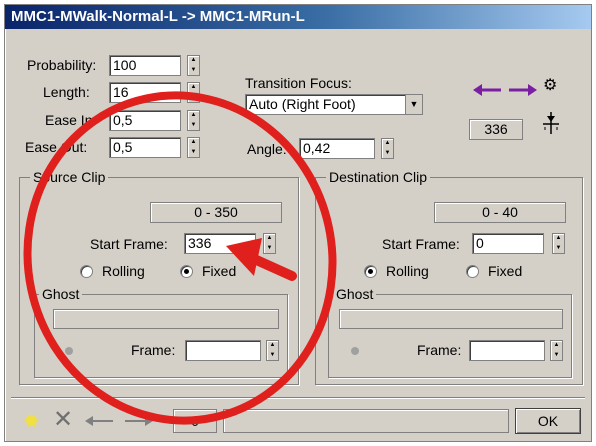  Describe the element at coordinates (302, 104) in the screenshot. I see `transition-focus-value: Auto (Right Foot)` at that location.